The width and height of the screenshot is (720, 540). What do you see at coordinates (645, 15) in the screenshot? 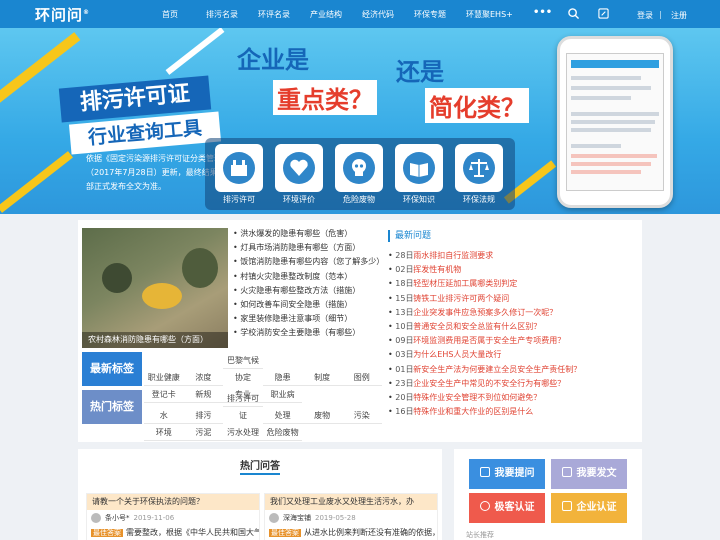
I see `login-link: 登录` at bounding box center [645, 15].